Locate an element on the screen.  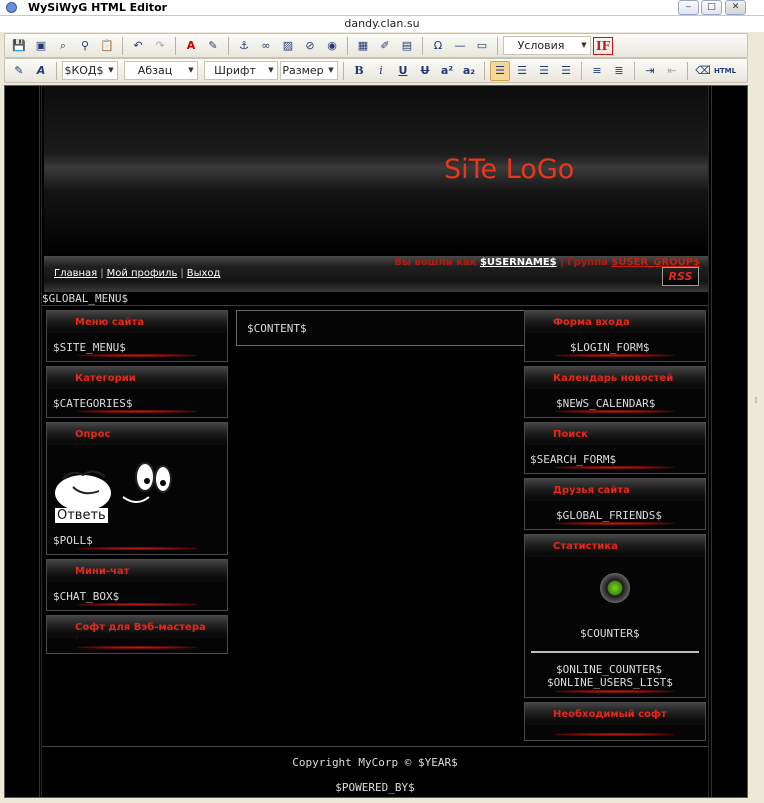
right-block-search: Поиск $SEARCH_FORM$ is located at coordinates (615, 448).